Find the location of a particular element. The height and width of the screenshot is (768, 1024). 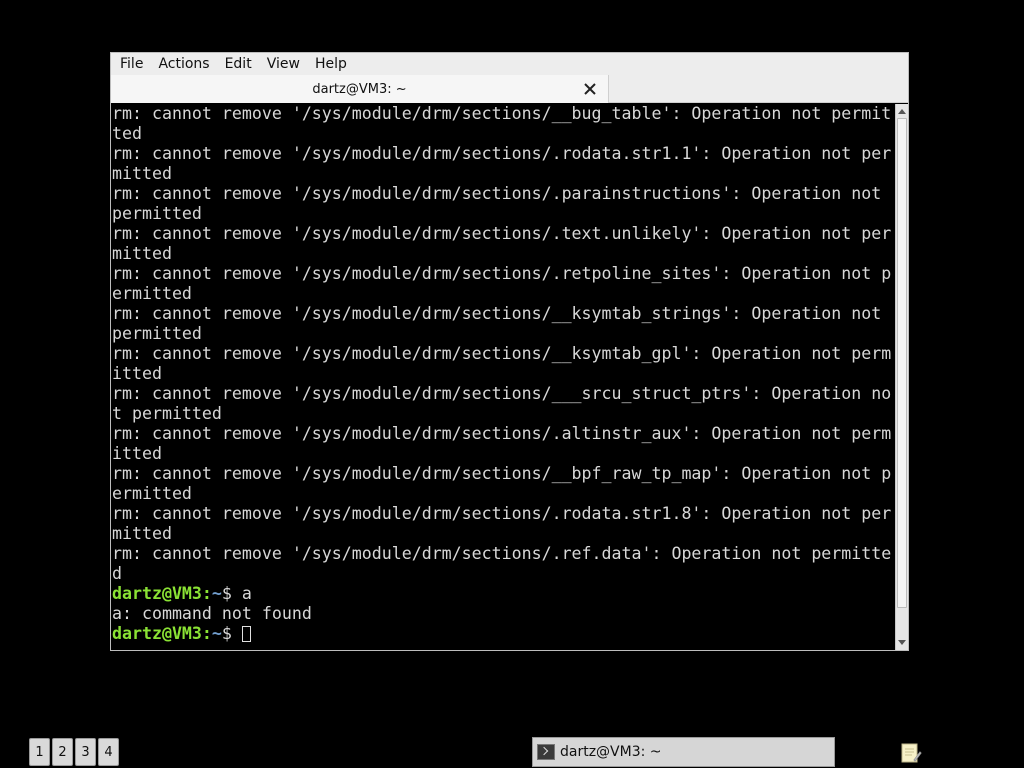

scroll-up-icon is located at coordinates (902, 111).